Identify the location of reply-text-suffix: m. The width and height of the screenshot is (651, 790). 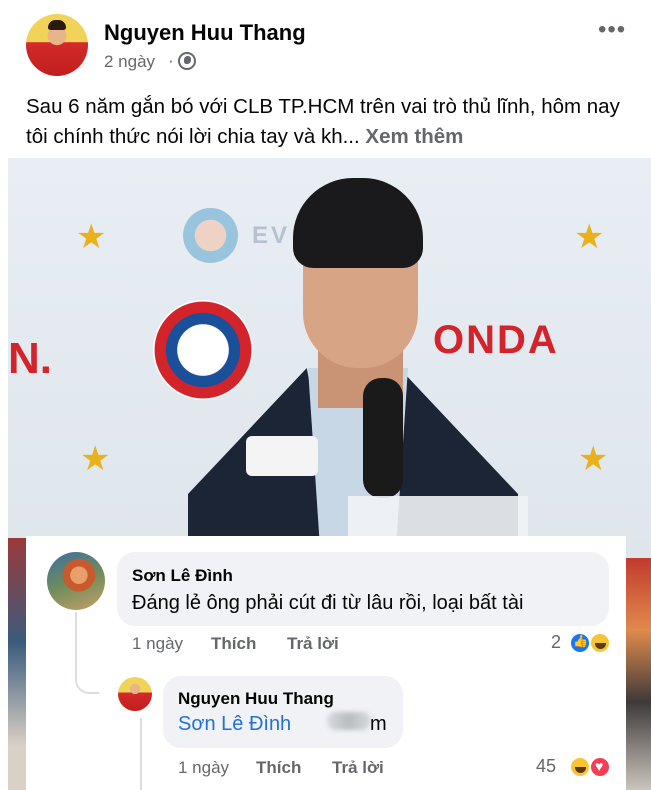
(378, 724).